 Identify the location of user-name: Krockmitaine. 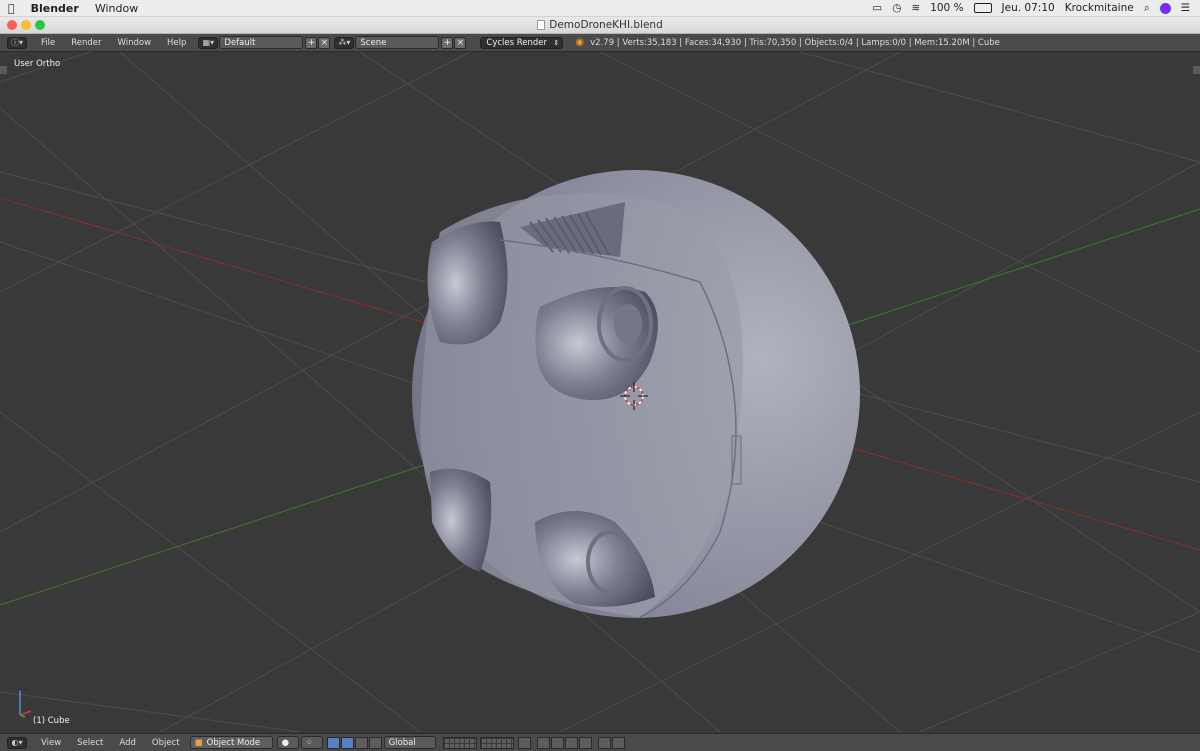
(1099, 8).